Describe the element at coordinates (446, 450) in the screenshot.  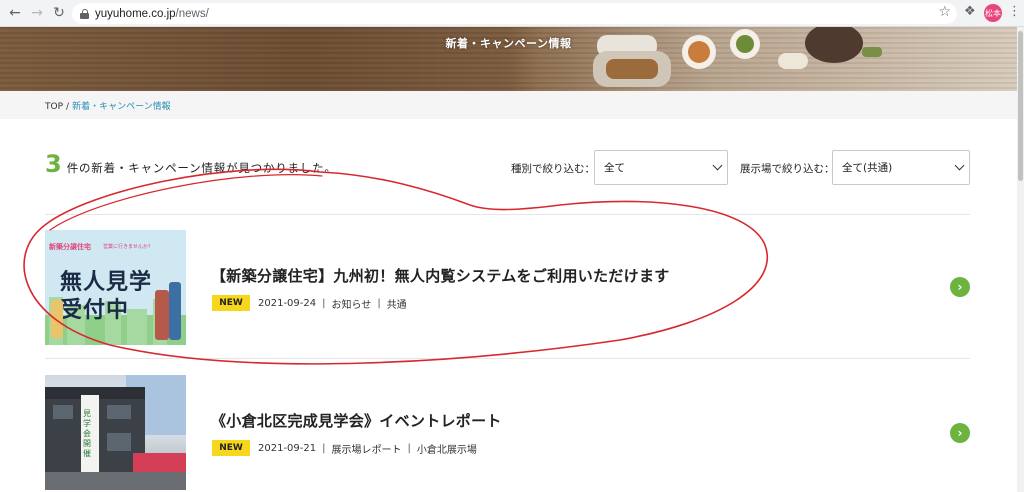
I see `article-venue: 小倉北展示場` at that location.